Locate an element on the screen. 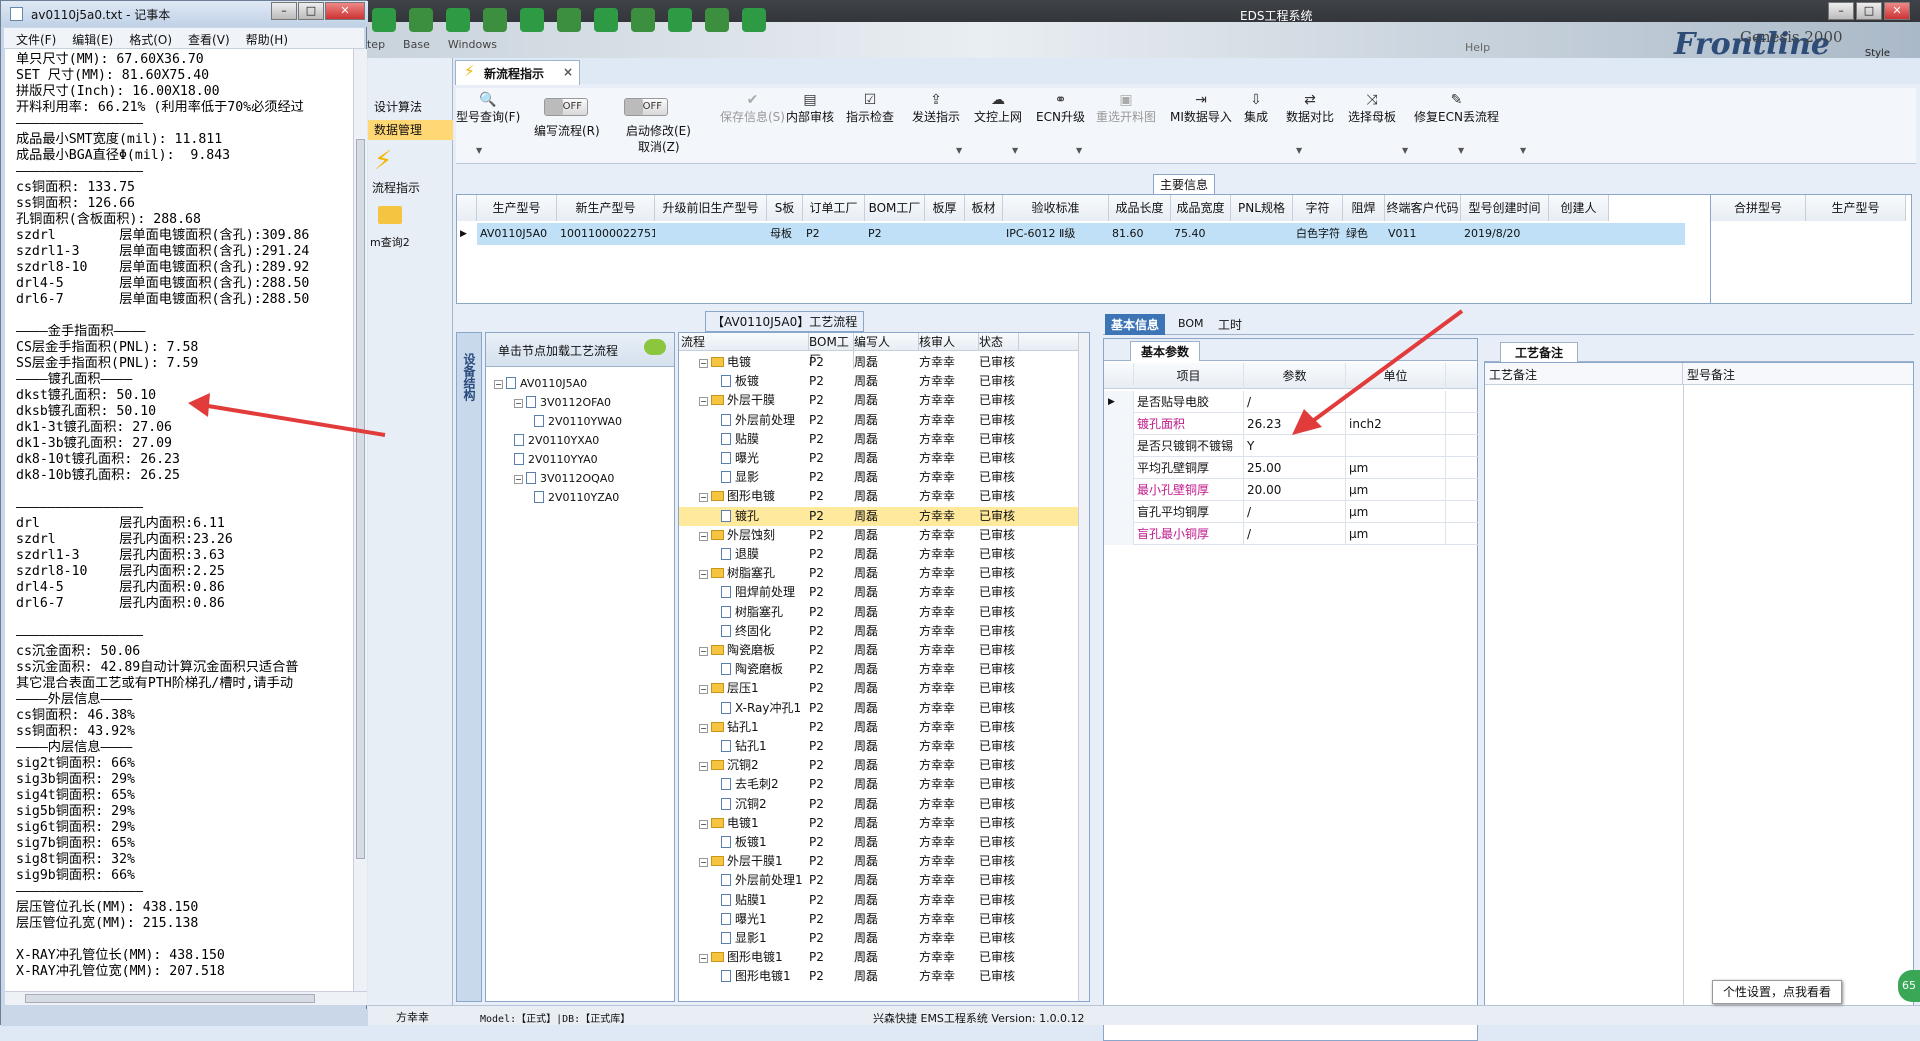 The height and width of the screenshot is (1041, 1920). flow-row: 曝光1 P2 周磊 方幸幸 已审核 is located at coordinates (879, 919).